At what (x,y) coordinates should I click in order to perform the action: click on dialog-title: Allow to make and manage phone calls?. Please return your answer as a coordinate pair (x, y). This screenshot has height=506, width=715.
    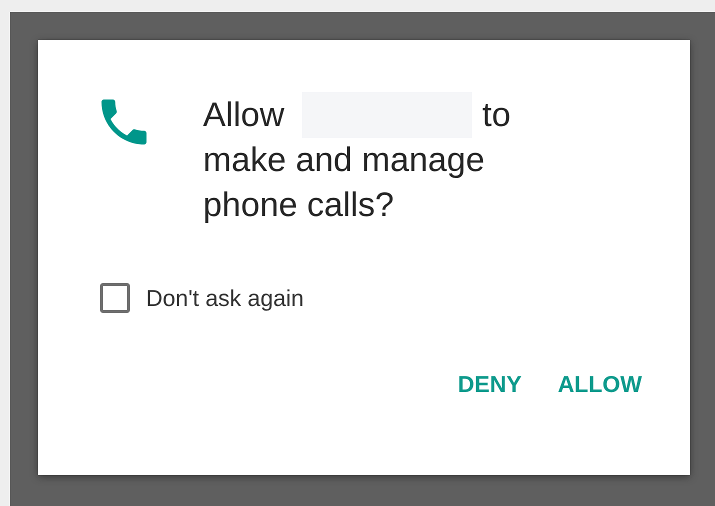
    Looking at the image, I should click on (393, 160).